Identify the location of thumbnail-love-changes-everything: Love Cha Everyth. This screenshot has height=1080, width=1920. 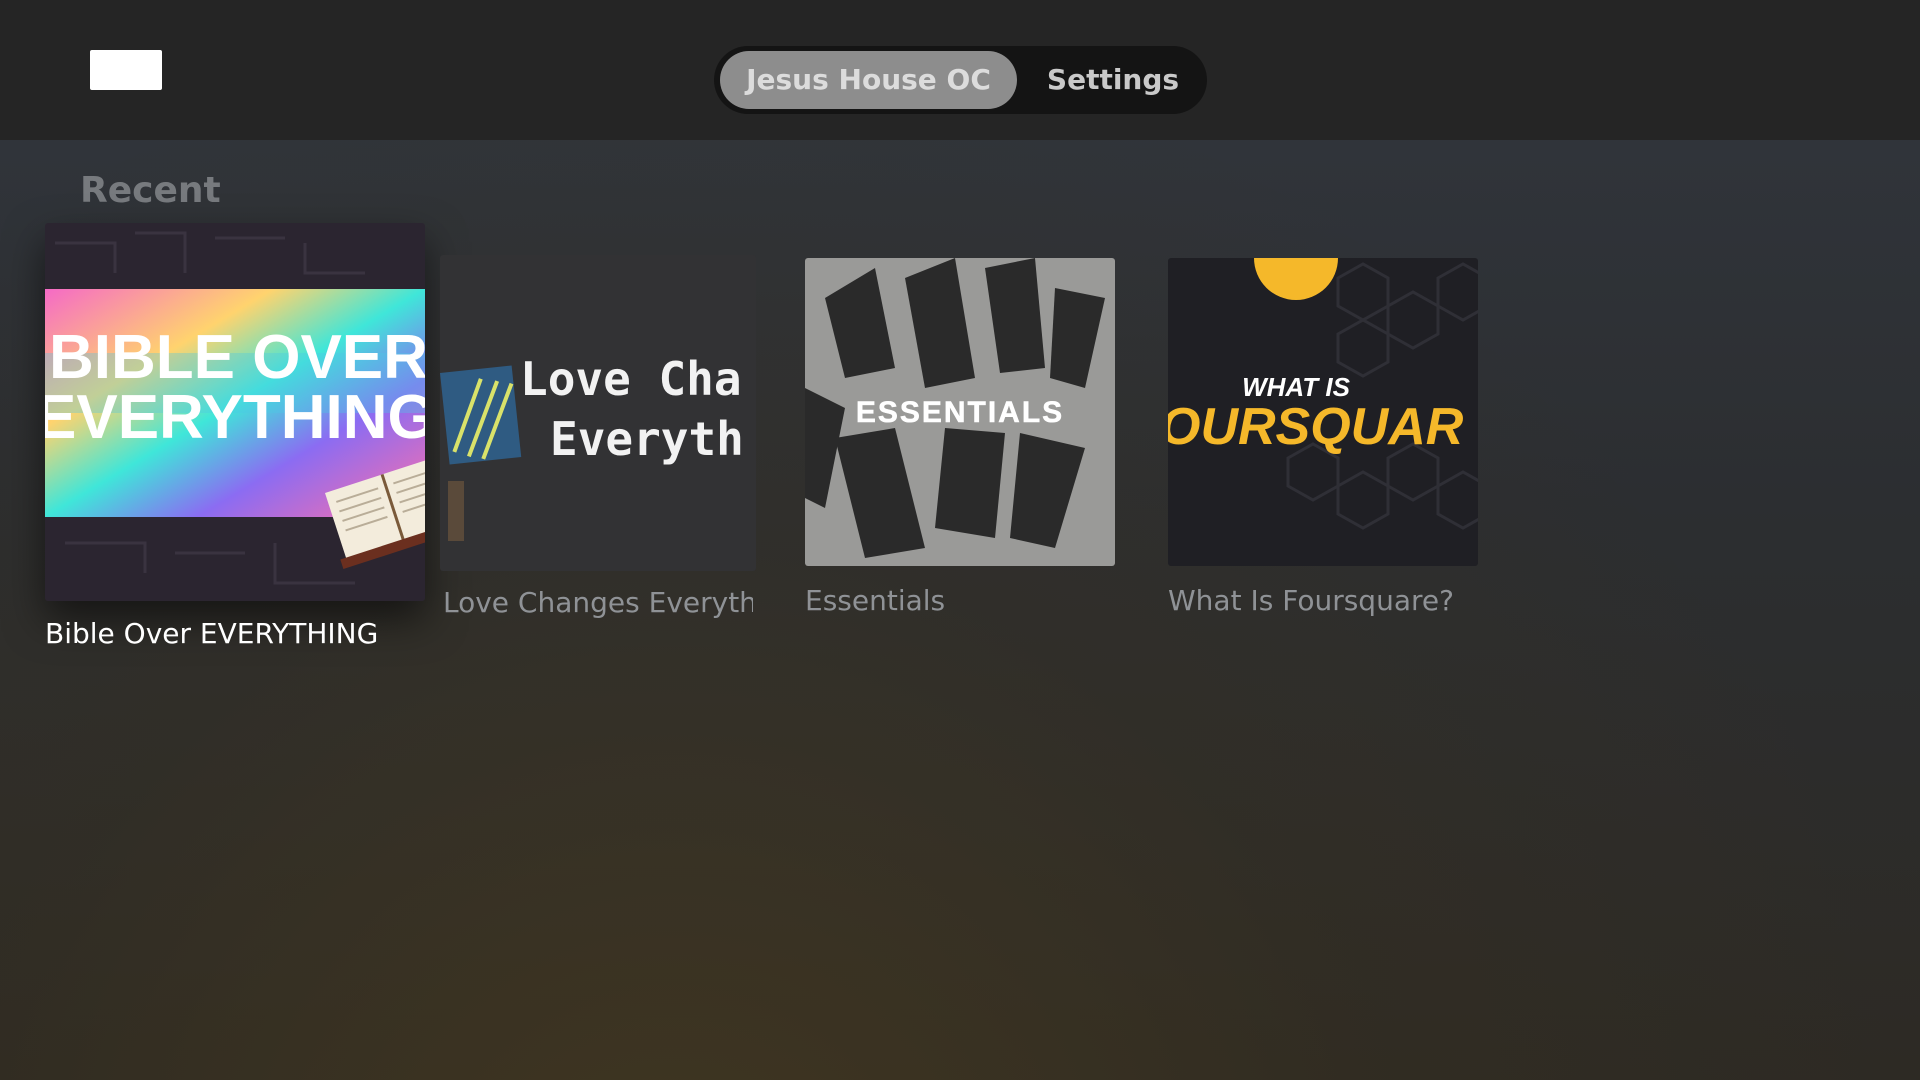
(598, 413).